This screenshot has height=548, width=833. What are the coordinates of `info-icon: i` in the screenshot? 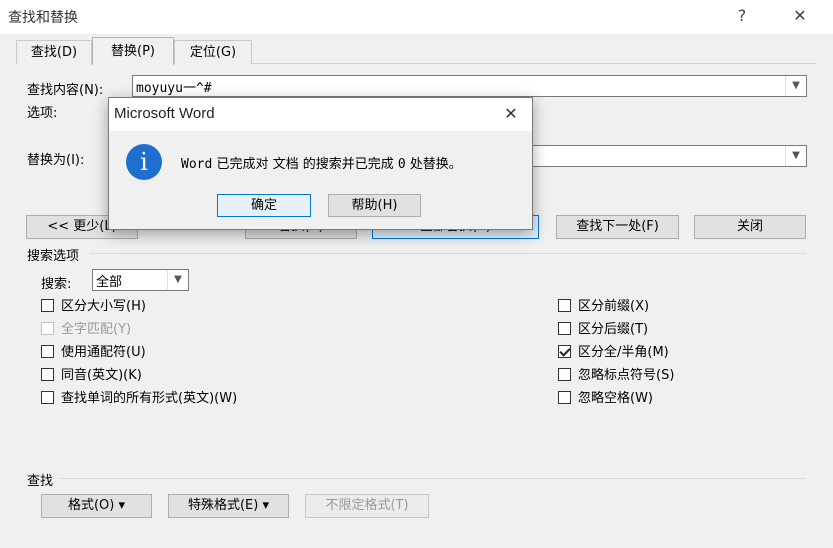 It's located at (144, 162).